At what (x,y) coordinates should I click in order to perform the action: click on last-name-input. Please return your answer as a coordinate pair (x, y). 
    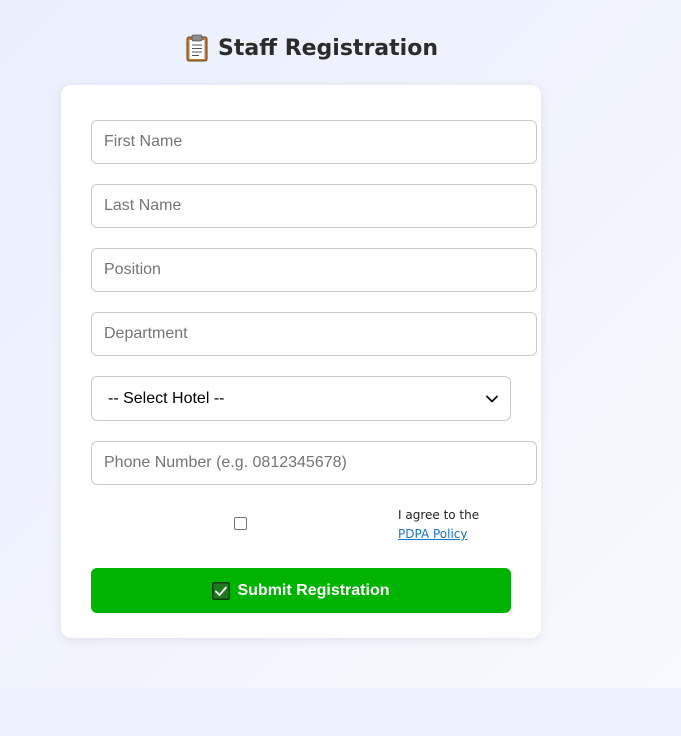
    Looking at the image, I should click on (314, 206).